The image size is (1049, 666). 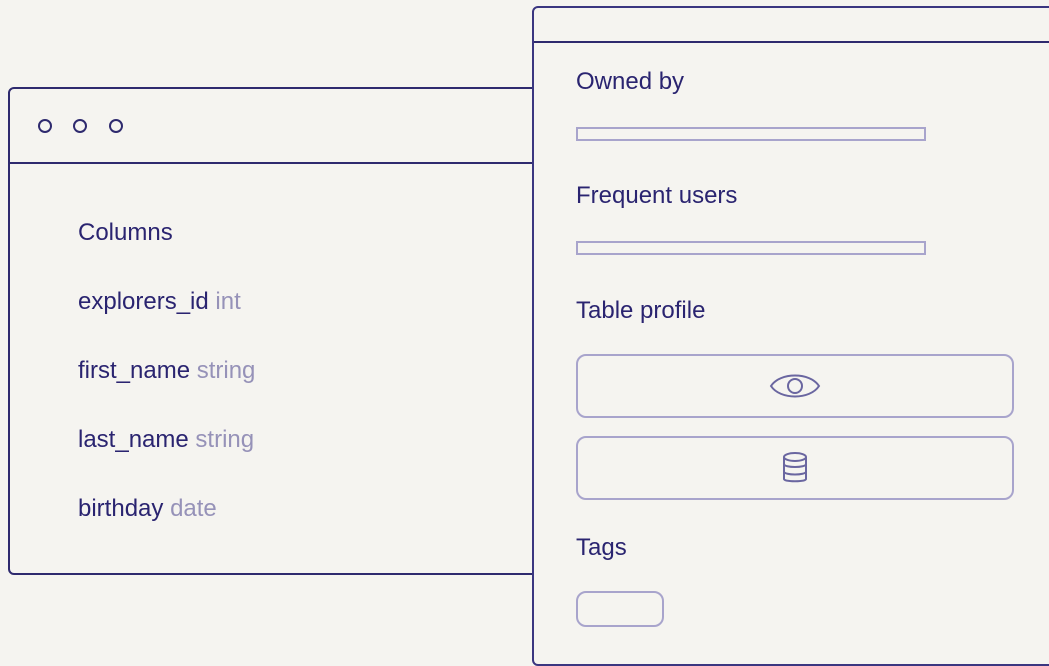 I want to click on column-row: explorers_id int, so click(x=159, y=302).